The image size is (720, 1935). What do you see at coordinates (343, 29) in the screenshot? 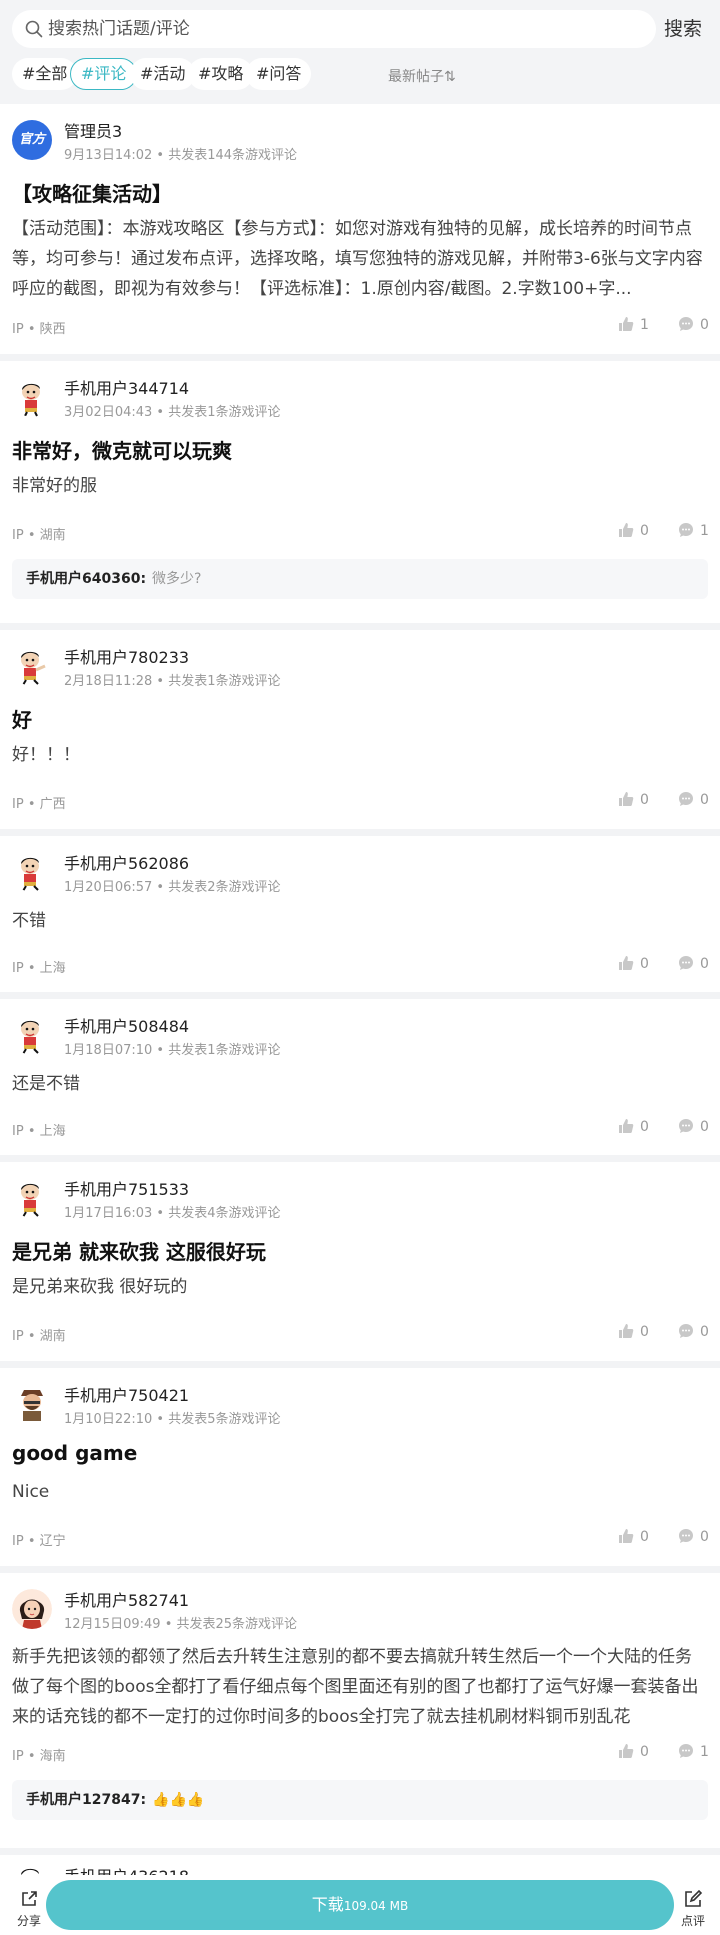
I see `search-input` at bounding box center [343, 29].